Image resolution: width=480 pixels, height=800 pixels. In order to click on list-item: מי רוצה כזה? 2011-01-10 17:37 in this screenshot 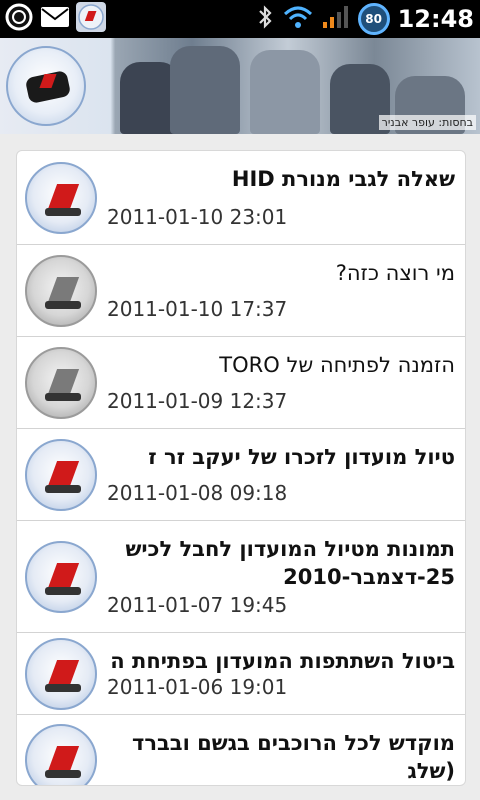, I will do `click(241, 291)`.